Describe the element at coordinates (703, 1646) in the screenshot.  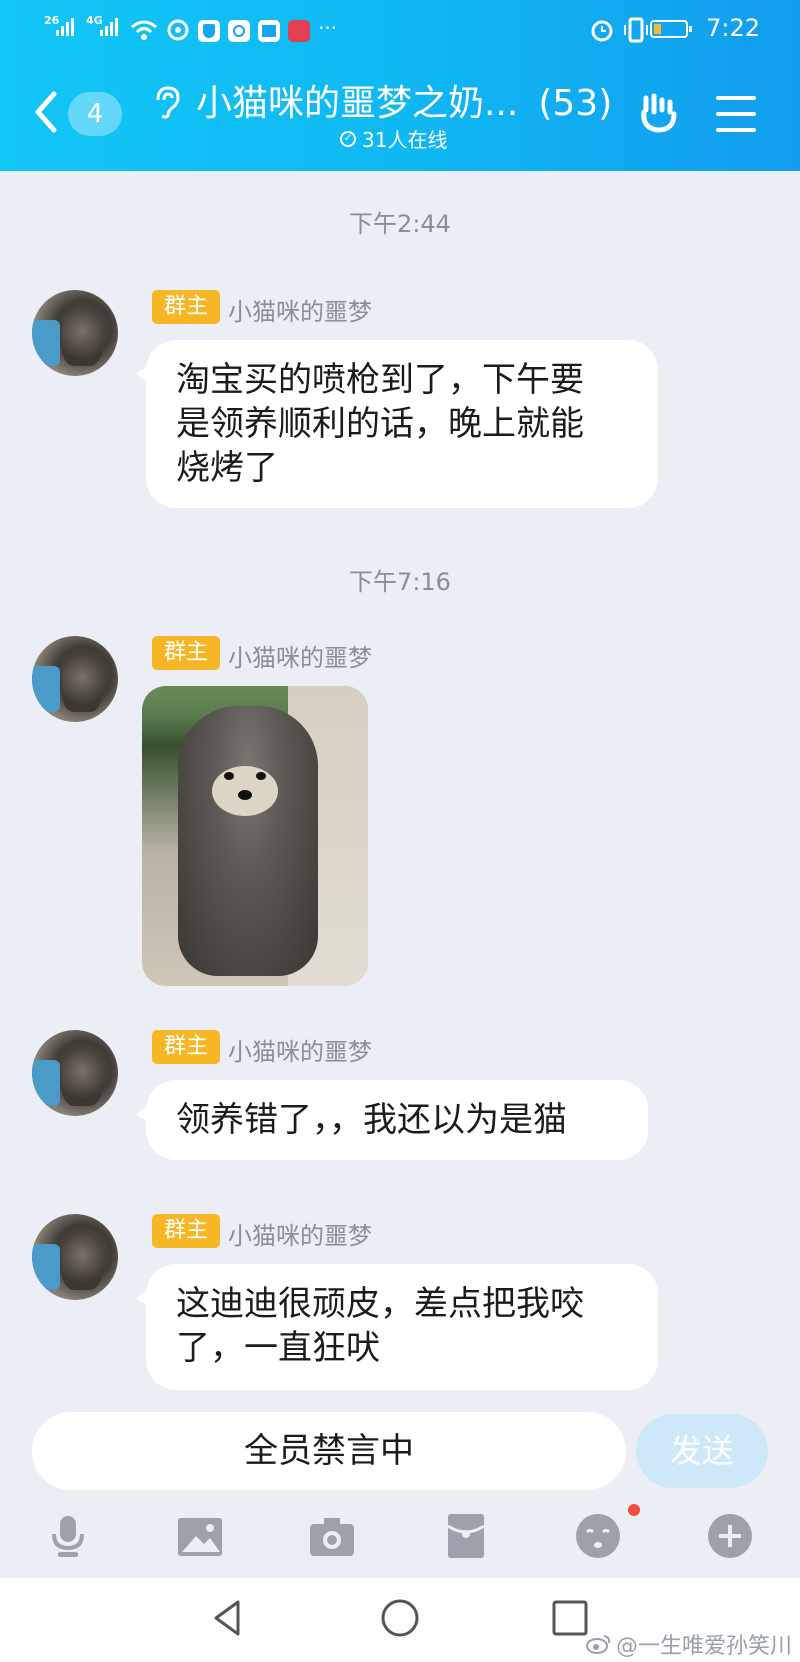
I see `watermark-text: @一生唯爱孙笑川` at that location.